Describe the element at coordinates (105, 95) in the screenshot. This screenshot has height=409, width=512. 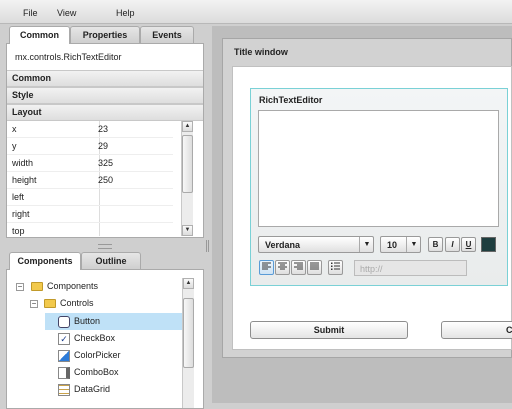
I see `section-style: Style` at that location.